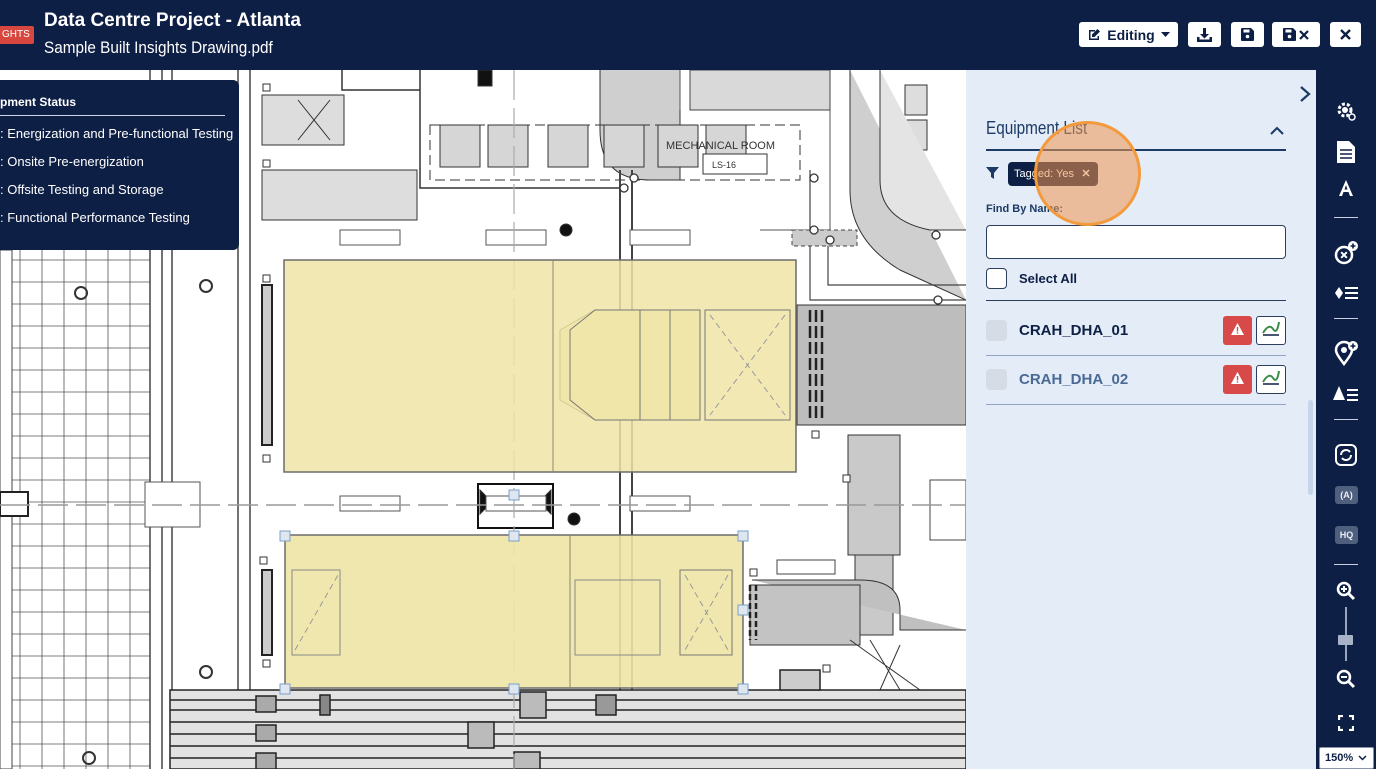 The image size is (1376, 769). I want to click on legend-item: : Offsite Testing and Storage, so click(82, 189).